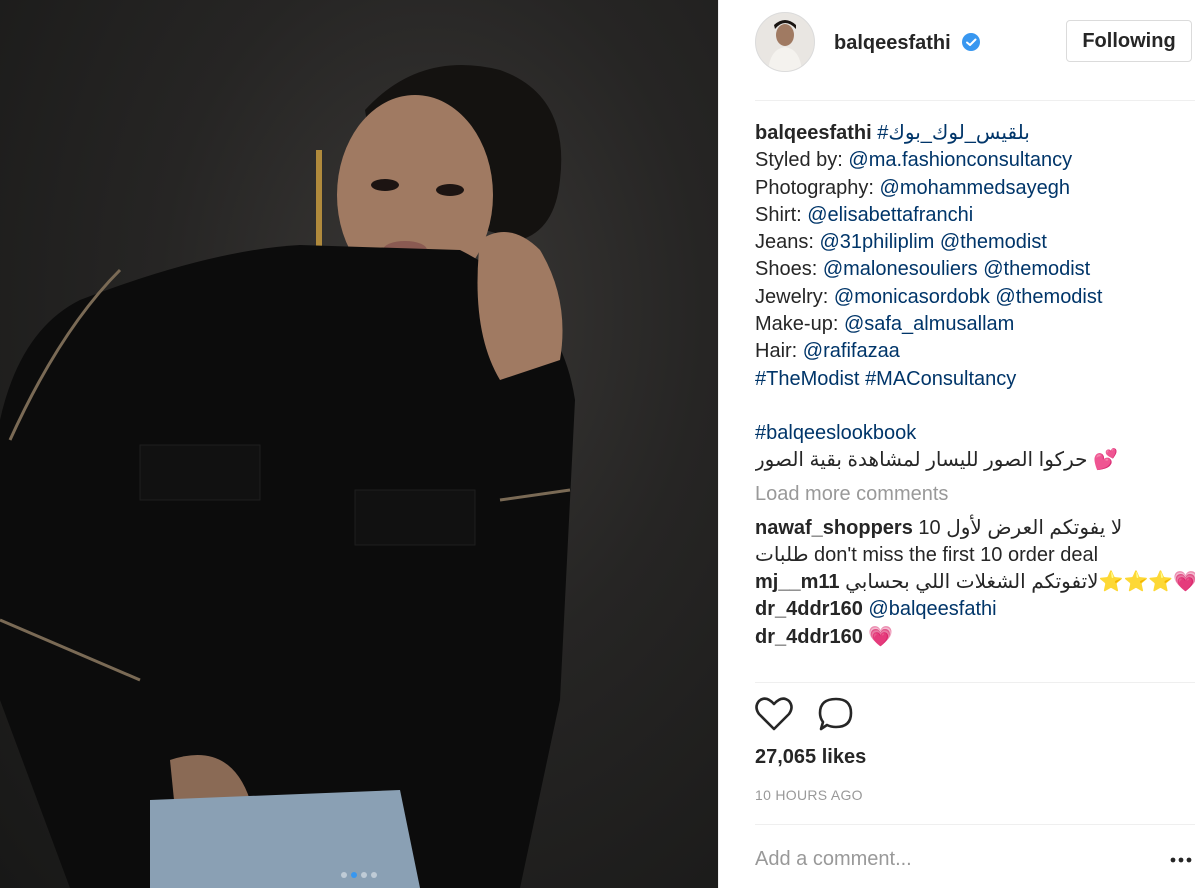 The height and width of the screenshot is (888, 1200). Describe the element at coordinates (778, 214) in the screenshot. I see `credit-label: Shirt:` at that location.